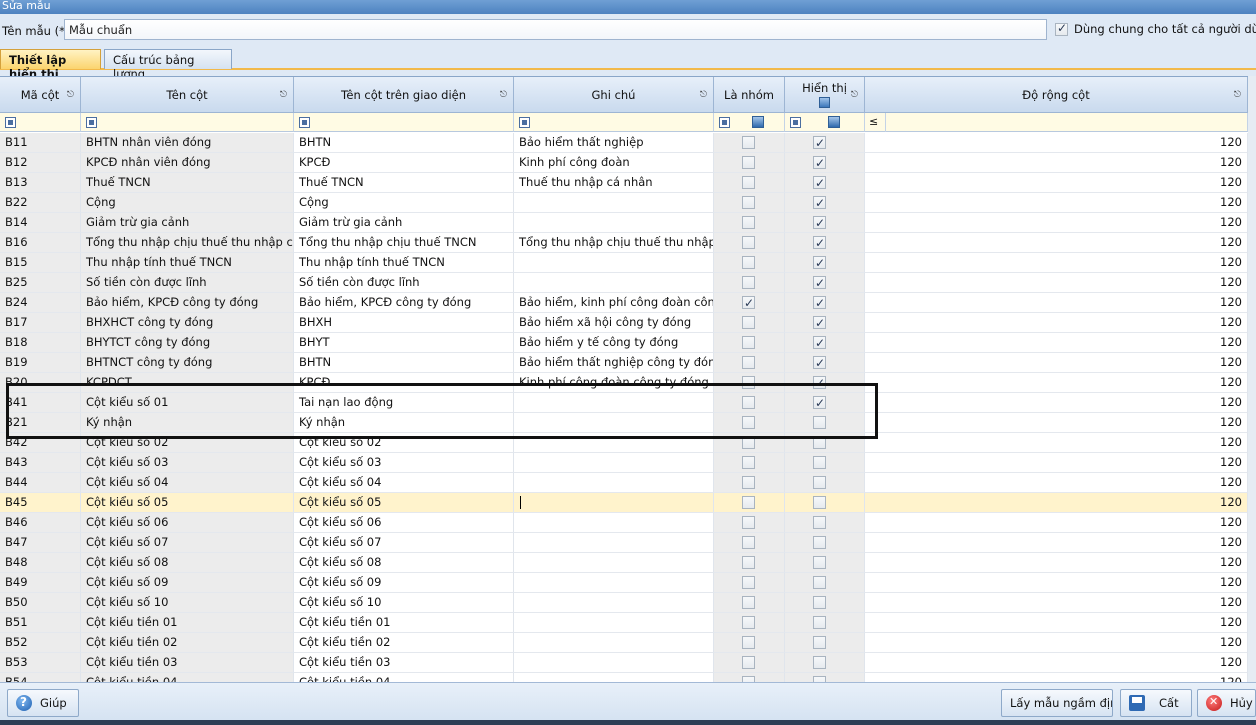  I want to click on cell-code: B42, so click(40, 443).